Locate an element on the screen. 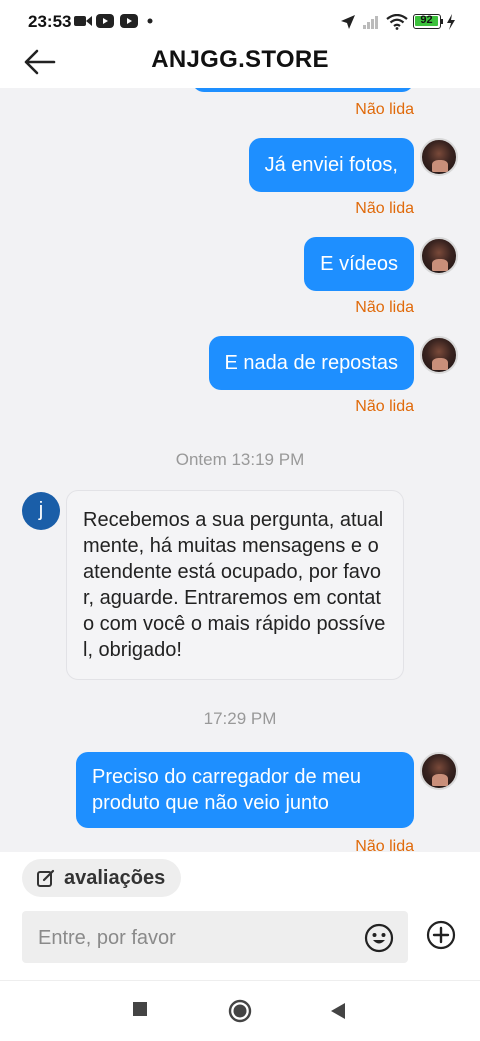  triangle-back-icon is located at coordinates (338, 1011).